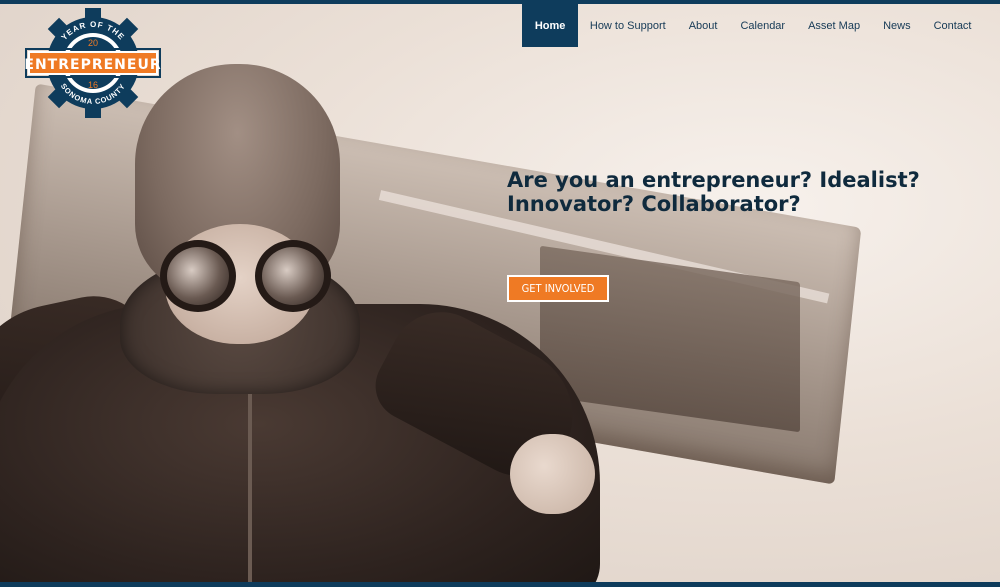  Describe the element at coordinates (552, 474) in the screenshot. I see `child-fist` at that location.